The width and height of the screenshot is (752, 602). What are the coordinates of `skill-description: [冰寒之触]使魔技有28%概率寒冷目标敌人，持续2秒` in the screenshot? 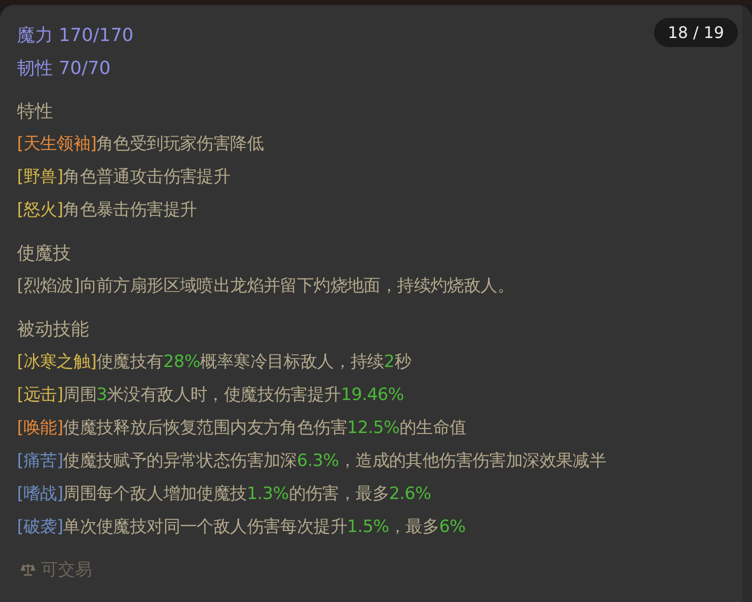 It's located at (214, 362).